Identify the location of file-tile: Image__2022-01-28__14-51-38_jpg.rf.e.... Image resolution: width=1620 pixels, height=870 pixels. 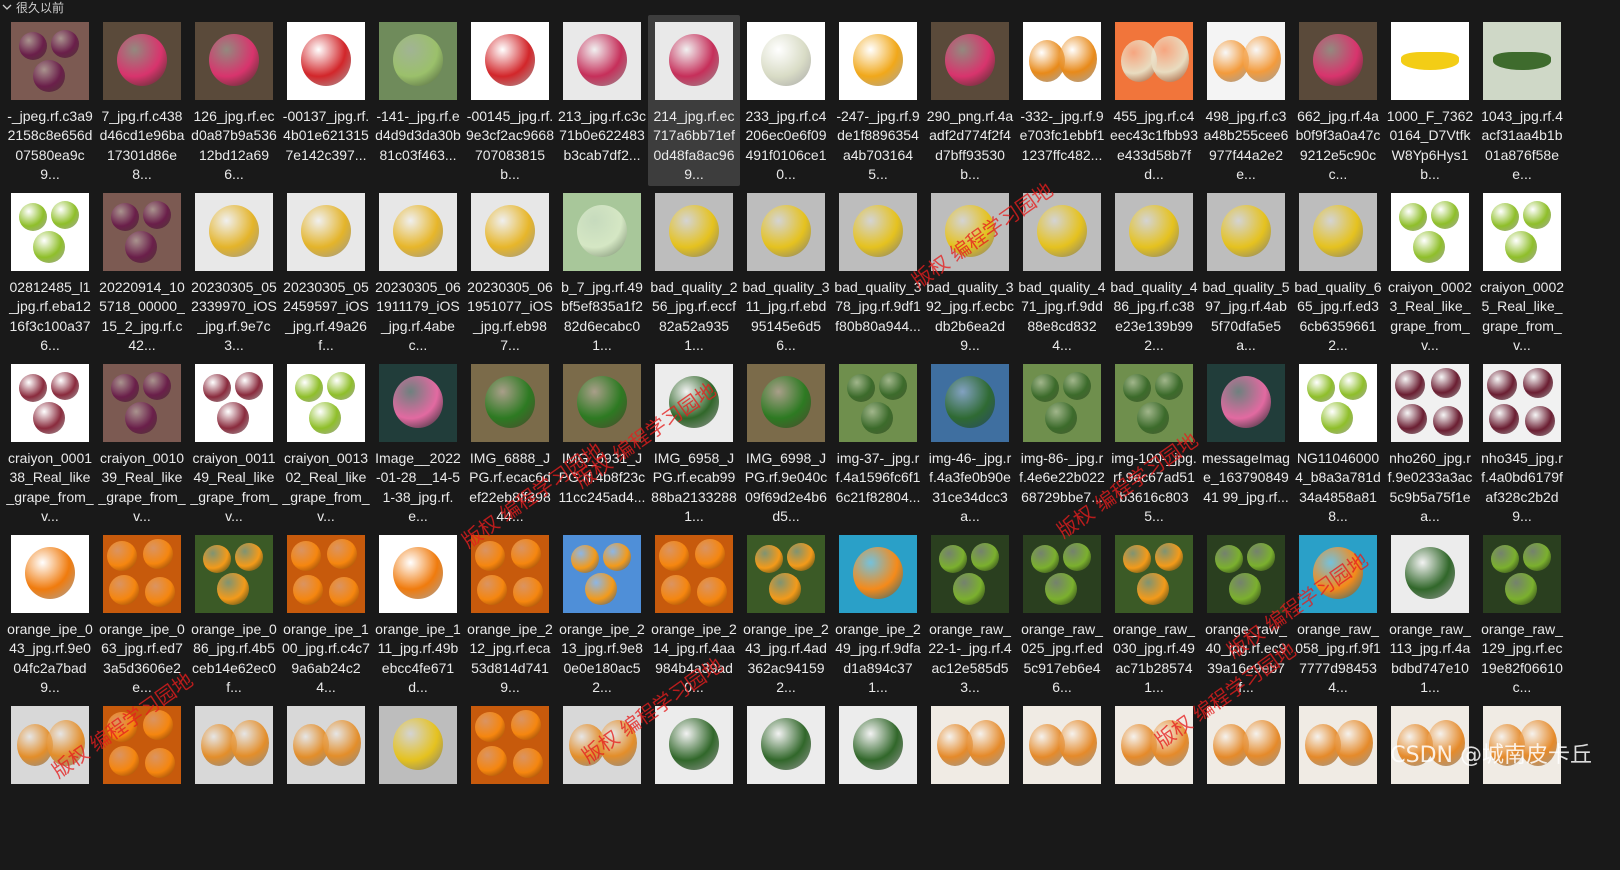
(418, 442).